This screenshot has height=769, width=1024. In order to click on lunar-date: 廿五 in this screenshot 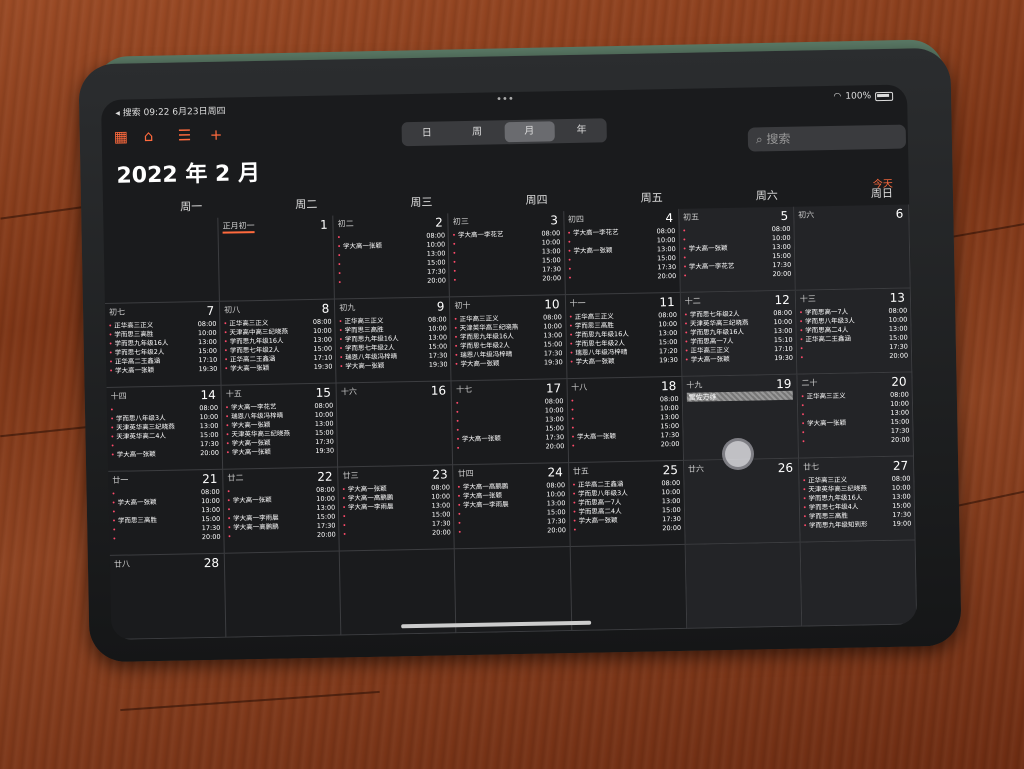, I will do `click(580, 471)`.